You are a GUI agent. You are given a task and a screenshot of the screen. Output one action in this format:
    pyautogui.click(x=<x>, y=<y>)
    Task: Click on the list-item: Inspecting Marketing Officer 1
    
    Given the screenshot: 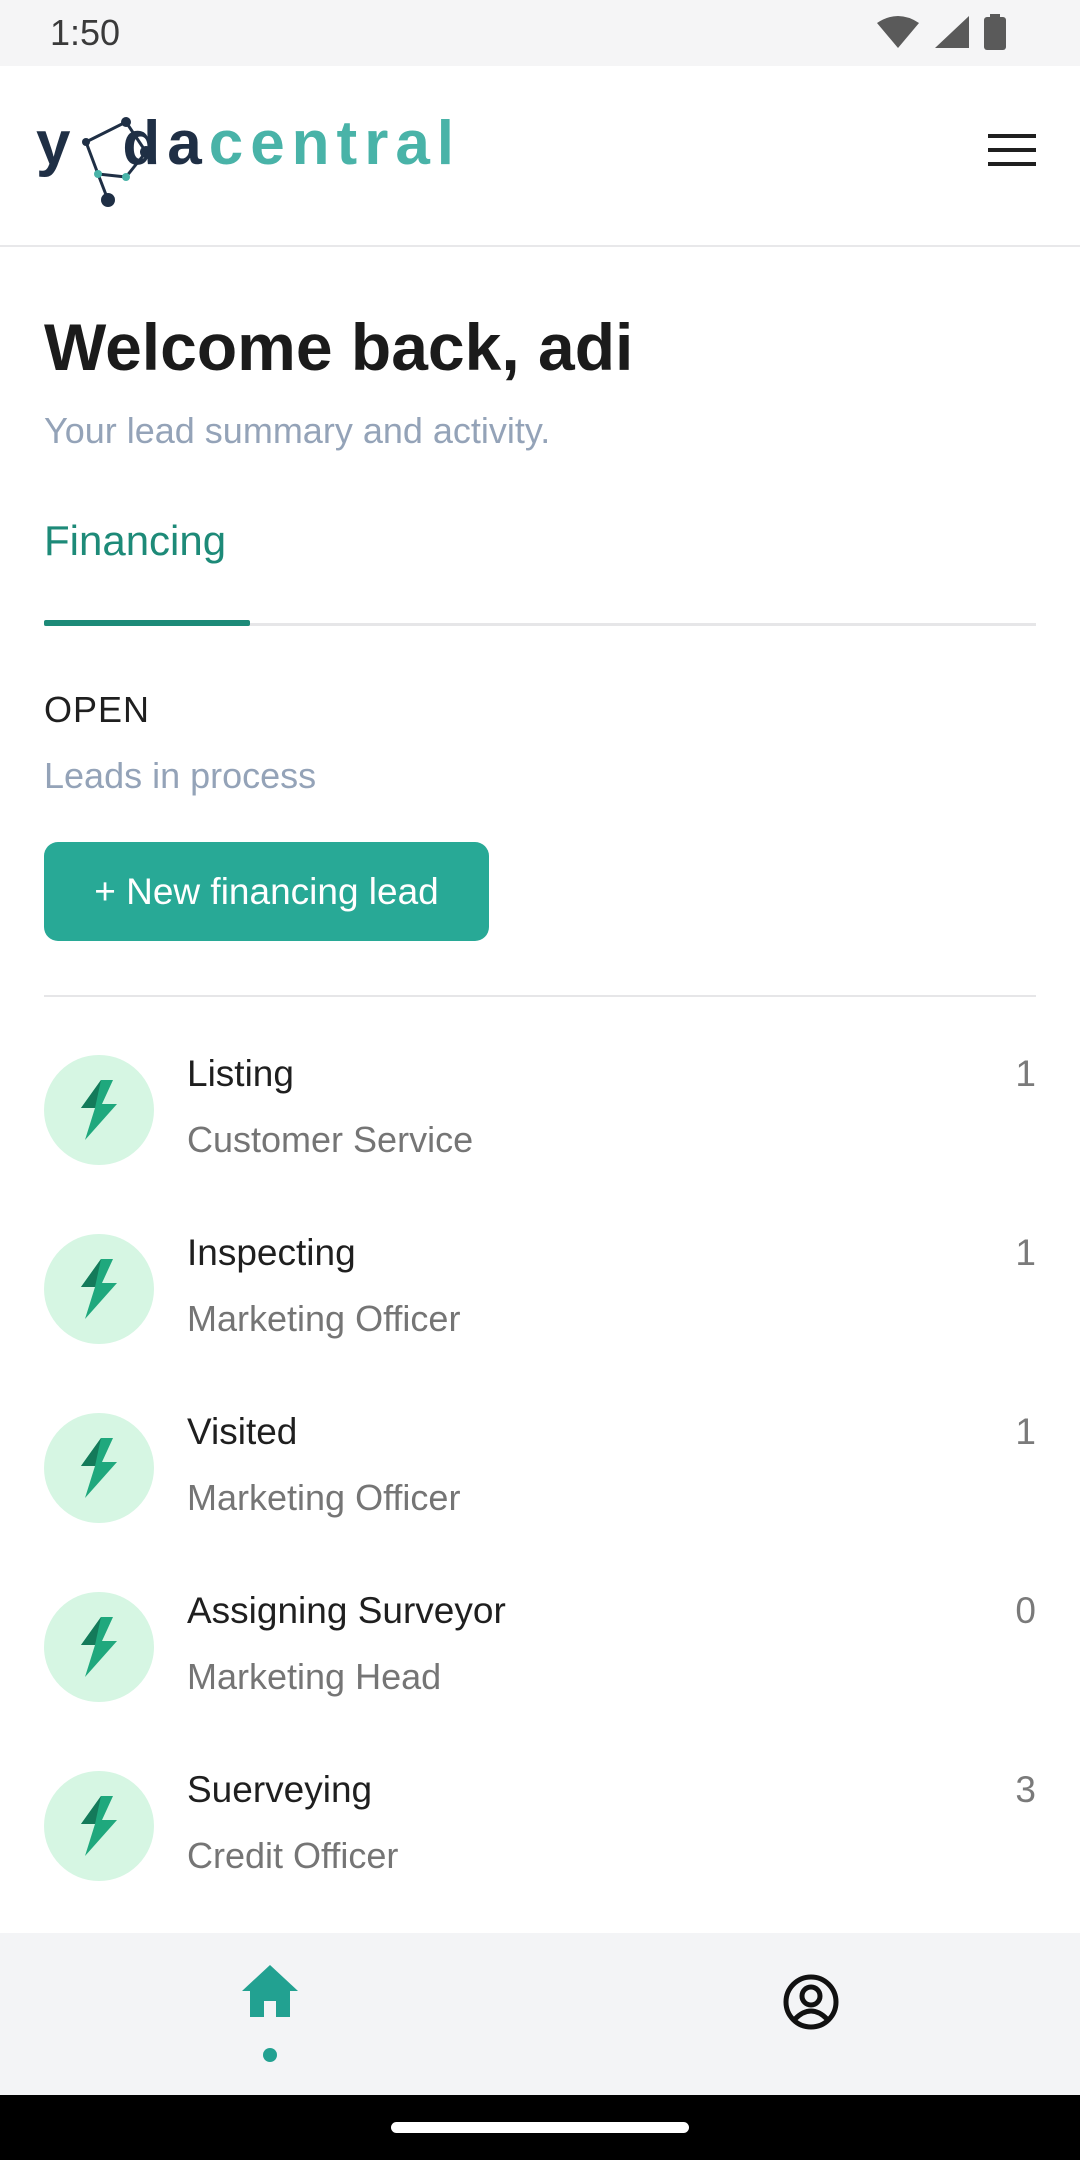 What is the action you would take?
    pyautogui.click(x=540, y=1303)
    